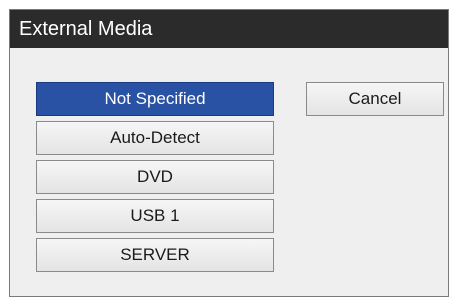  I want to click on option-not-specified-button: Not Specified, so click(155, 99).